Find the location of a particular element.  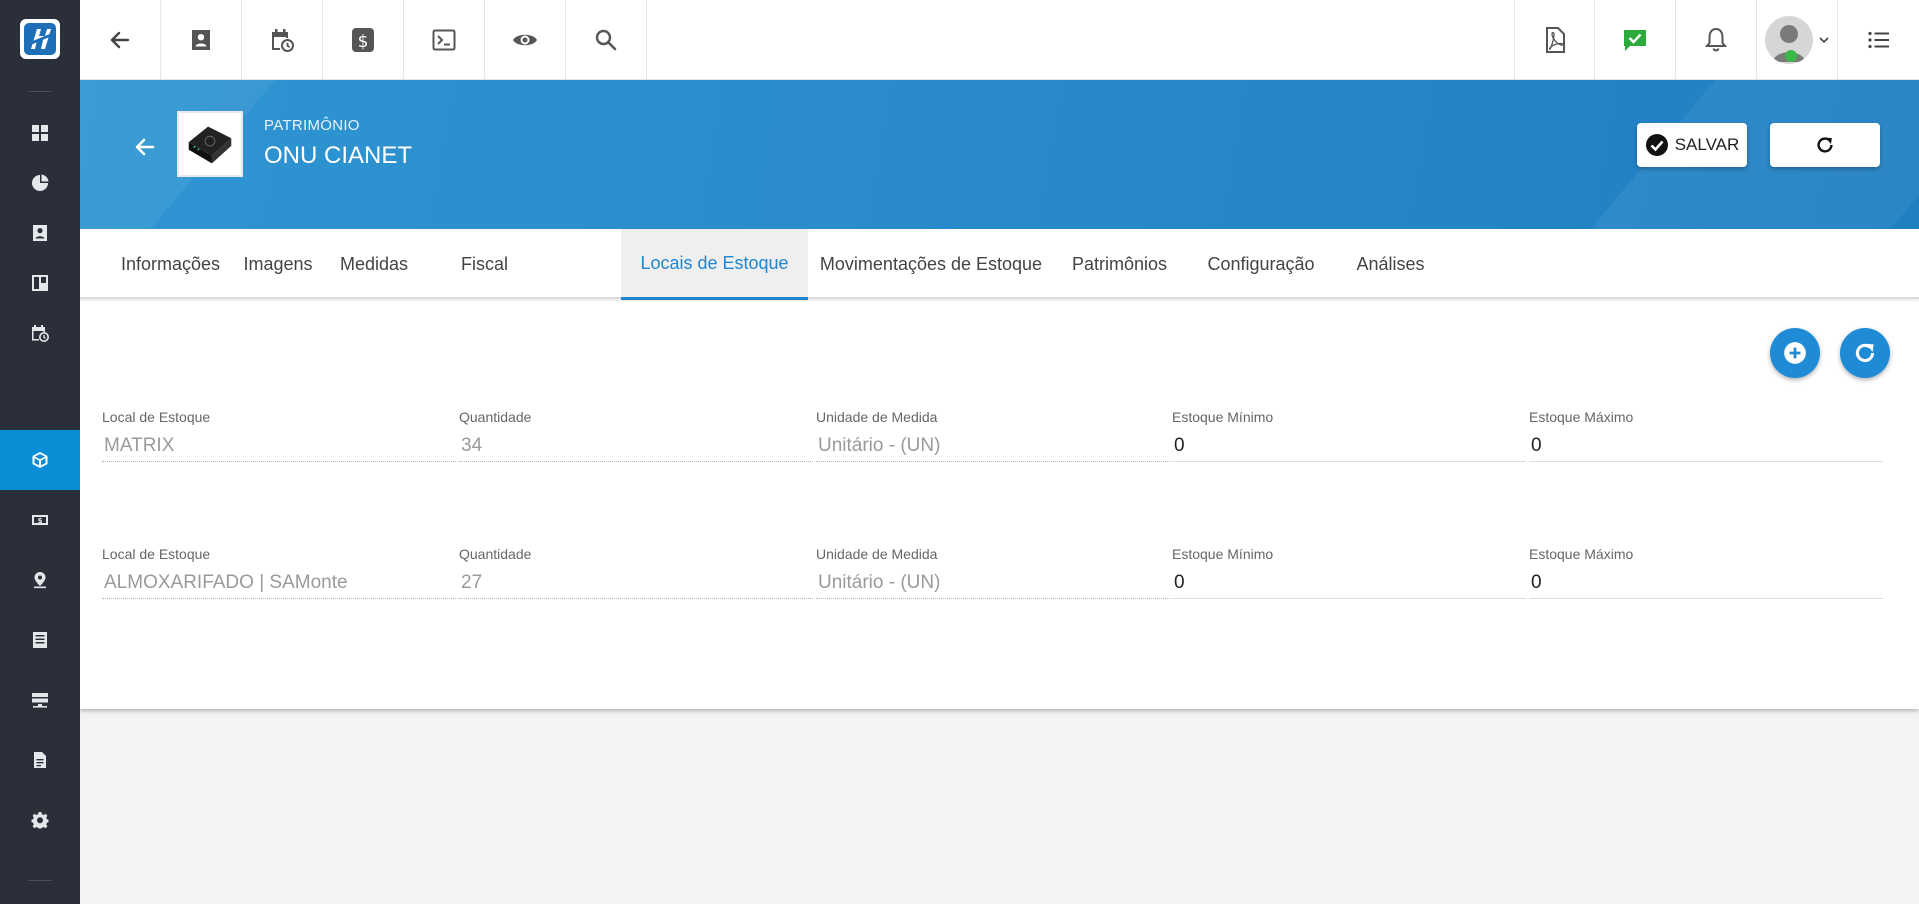

product-thumbnail is located at coordinates (210, 144).